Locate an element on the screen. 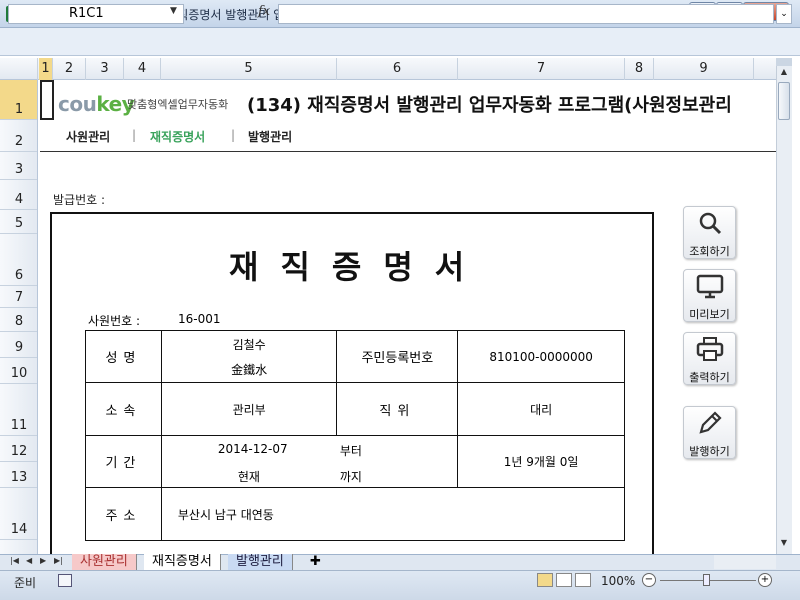 Image resolution: width=800 pixels, height=600 pixels. column-header-cell: 5 is located at coordinates (249, 69).